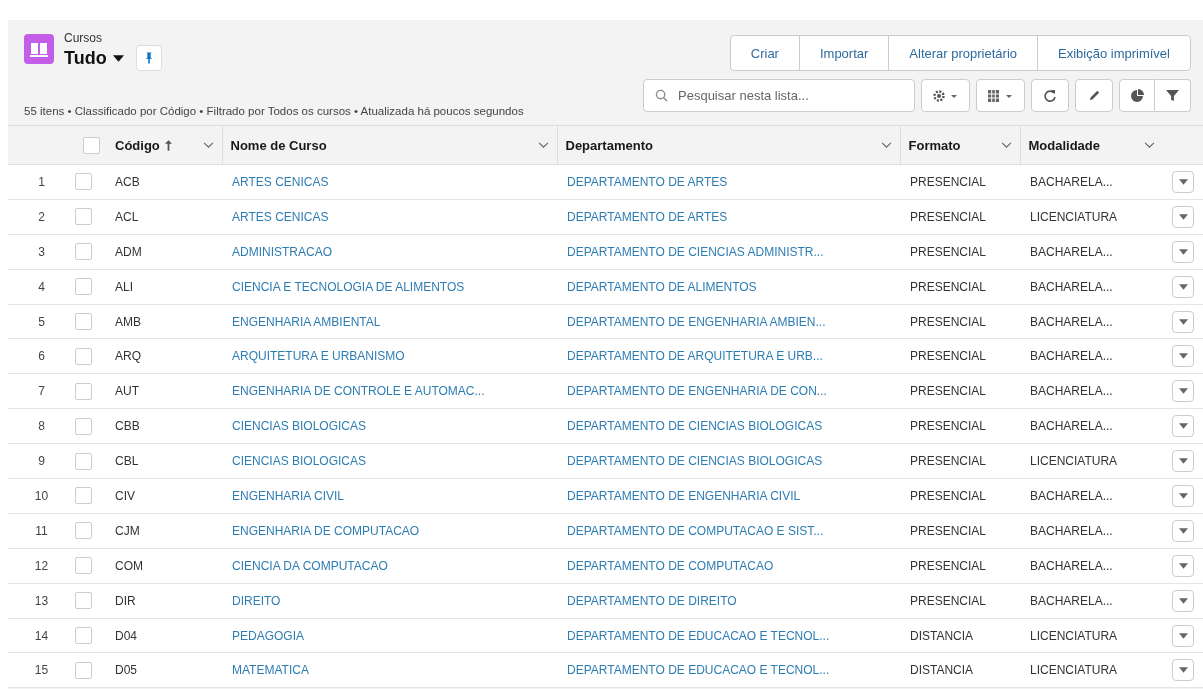 The image size is (1203, 689). What do you see at coordinates (270, 670) in the screenshot?
I see `record-link: MATEMATICA` at bounding box center [270, 670].